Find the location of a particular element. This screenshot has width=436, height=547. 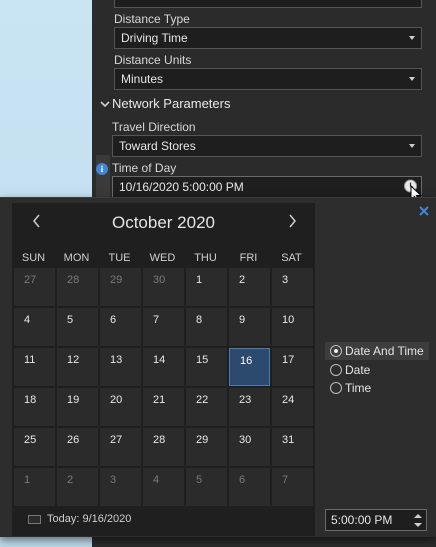

month-title: October 2020 is located at coordinates (163, 223).